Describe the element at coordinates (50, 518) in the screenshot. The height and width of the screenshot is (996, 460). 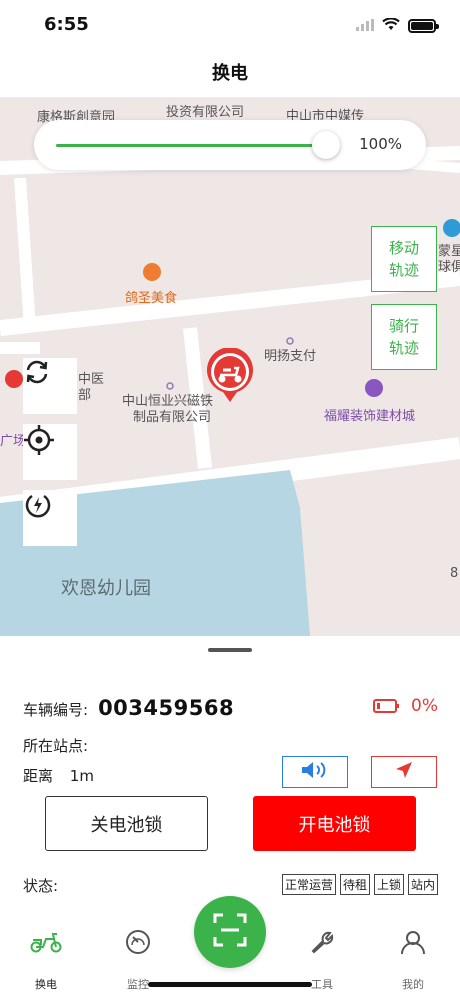
I see `power-button` at that location.